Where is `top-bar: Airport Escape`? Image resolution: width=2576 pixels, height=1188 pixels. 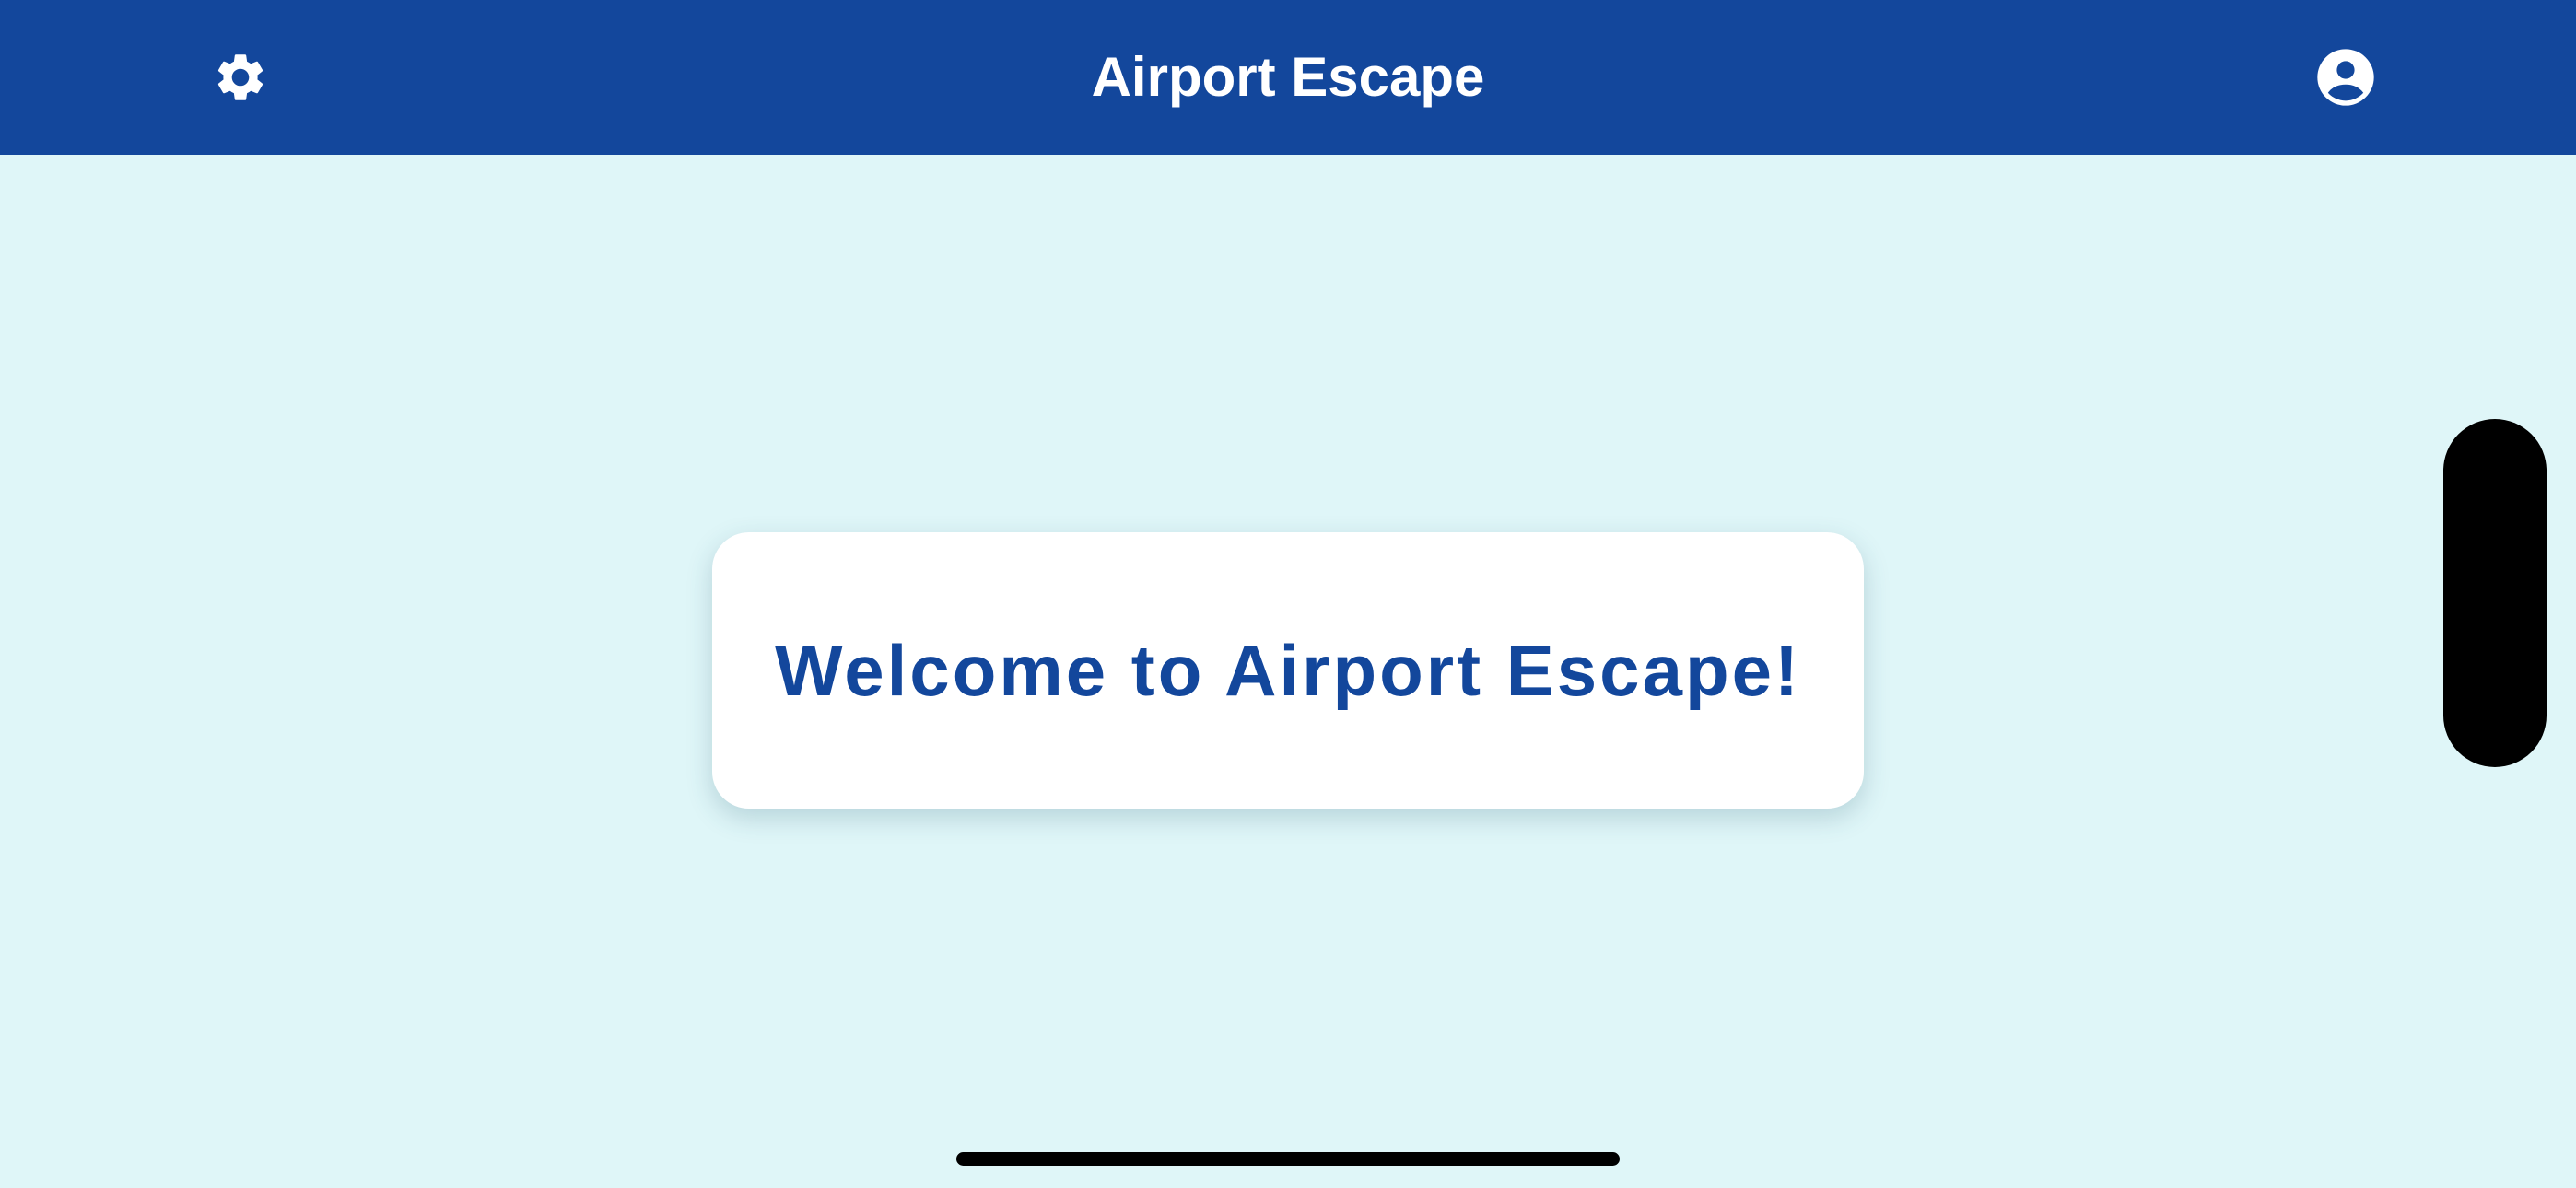
top-bar: Airport Escape is located at coordinates (1288, 77).